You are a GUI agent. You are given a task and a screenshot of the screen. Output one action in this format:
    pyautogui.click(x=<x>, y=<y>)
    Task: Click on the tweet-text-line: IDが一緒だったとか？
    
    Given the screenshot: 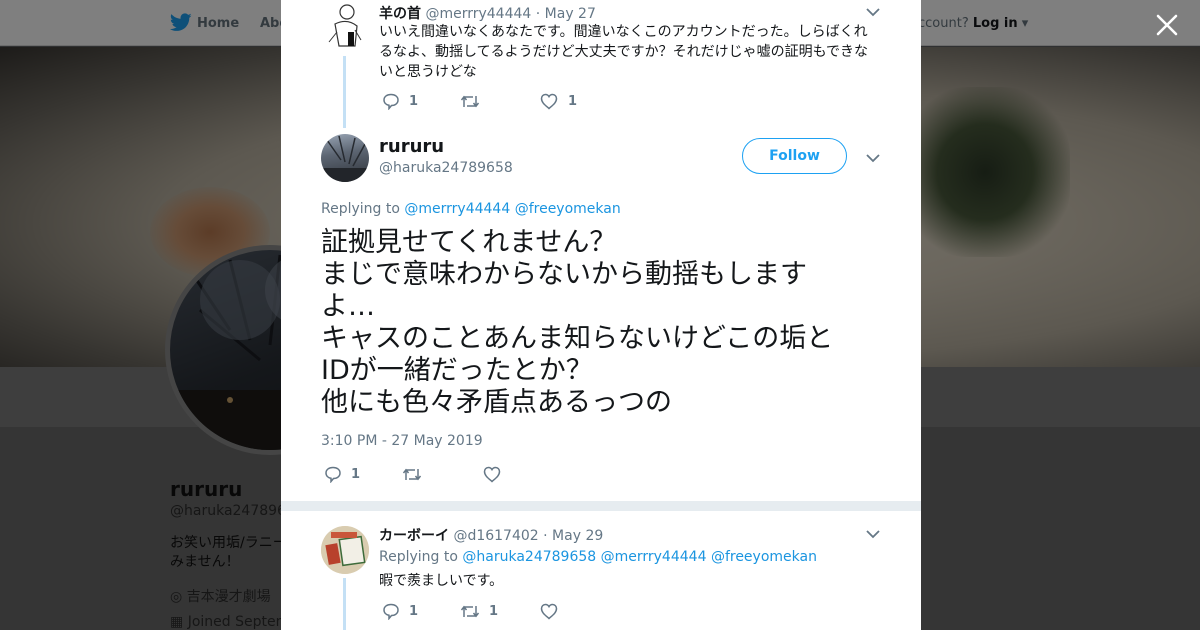 What is the action you would take?
    pyautogui.click(x=457, y=370)
    